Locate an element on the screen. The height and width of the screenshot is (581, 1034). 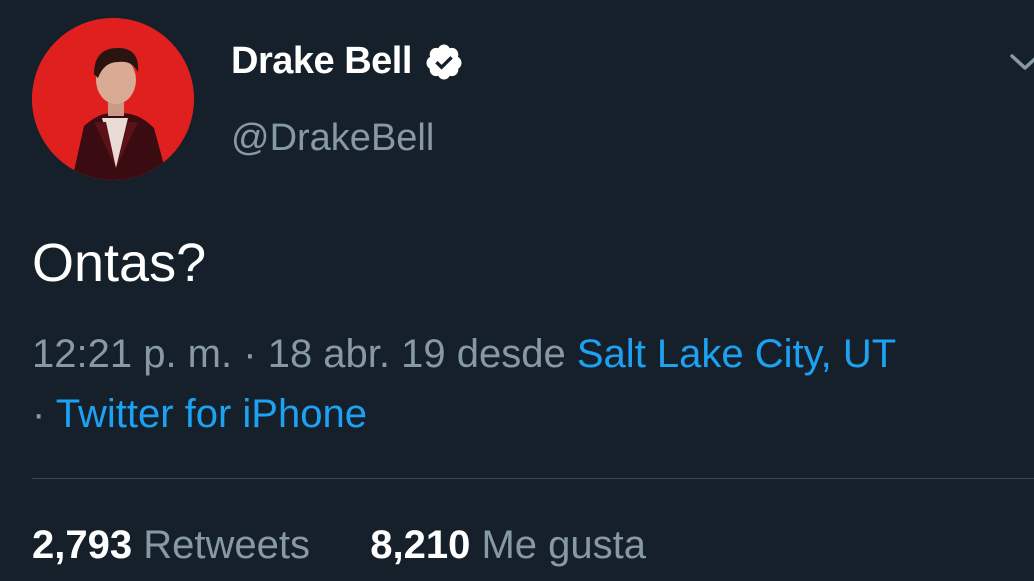
location-link: Salt Lake City, UT is located at coordinates (736, 354).